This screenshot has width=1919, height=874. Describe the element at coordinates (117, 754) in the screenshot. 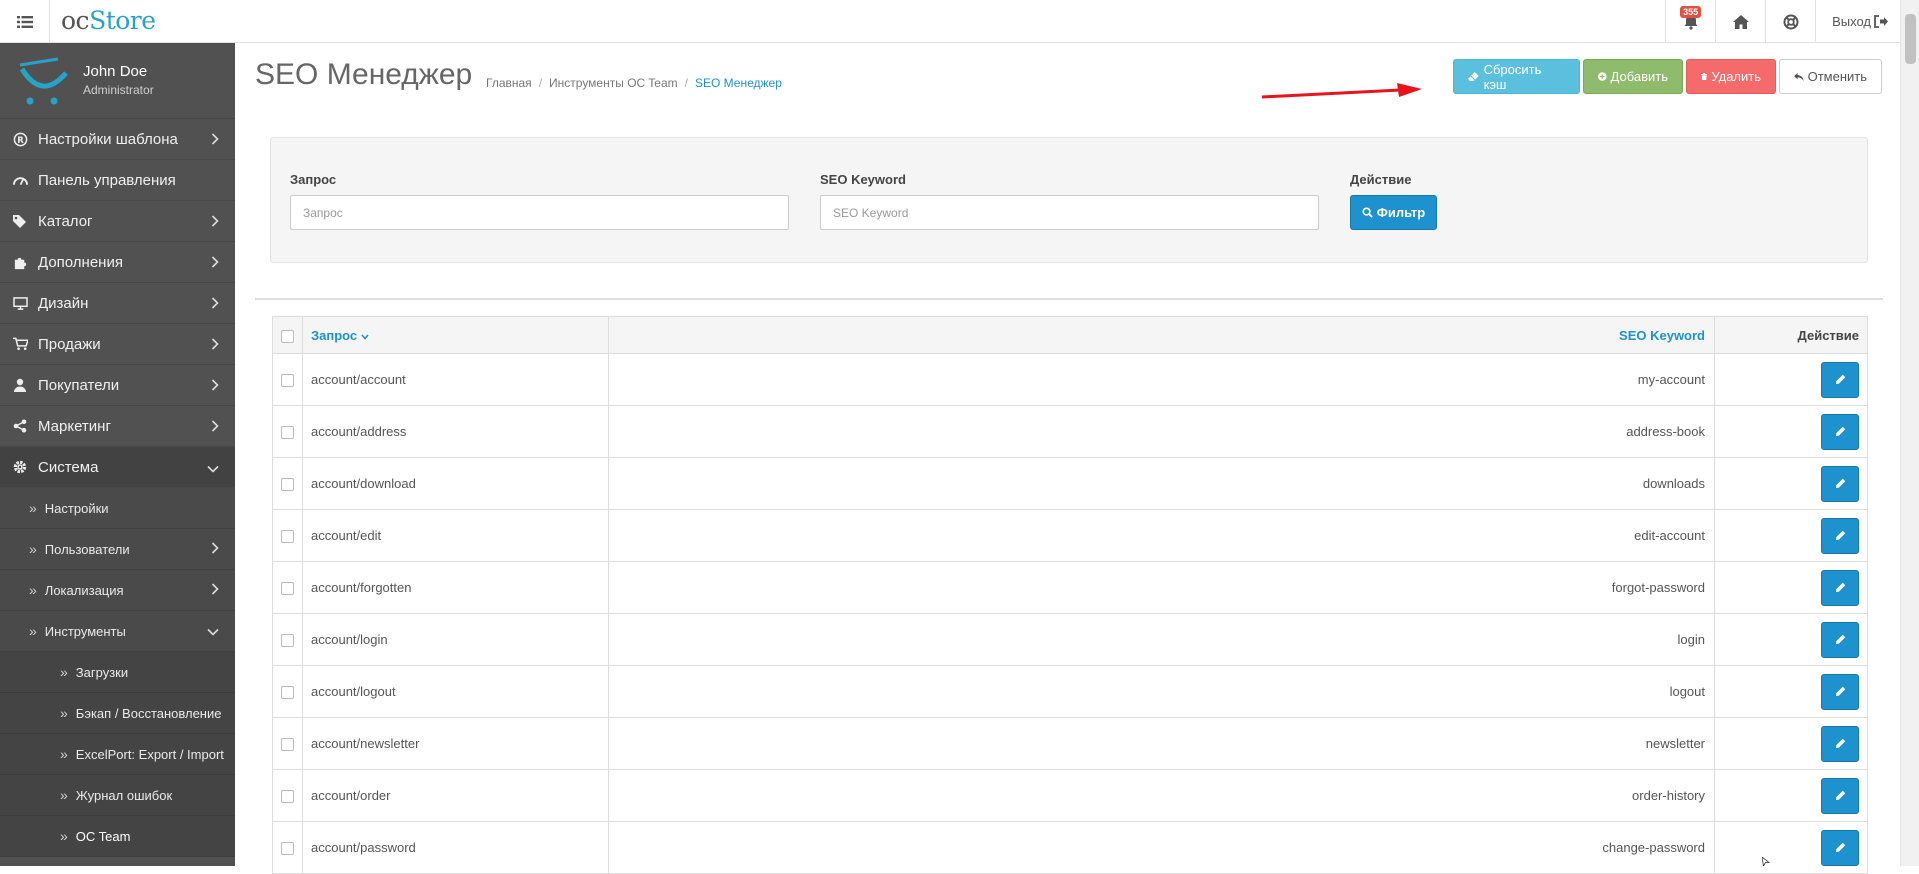

I see `sidebar-tool-excelport: » ExcelPort: Export / Import` at that location.